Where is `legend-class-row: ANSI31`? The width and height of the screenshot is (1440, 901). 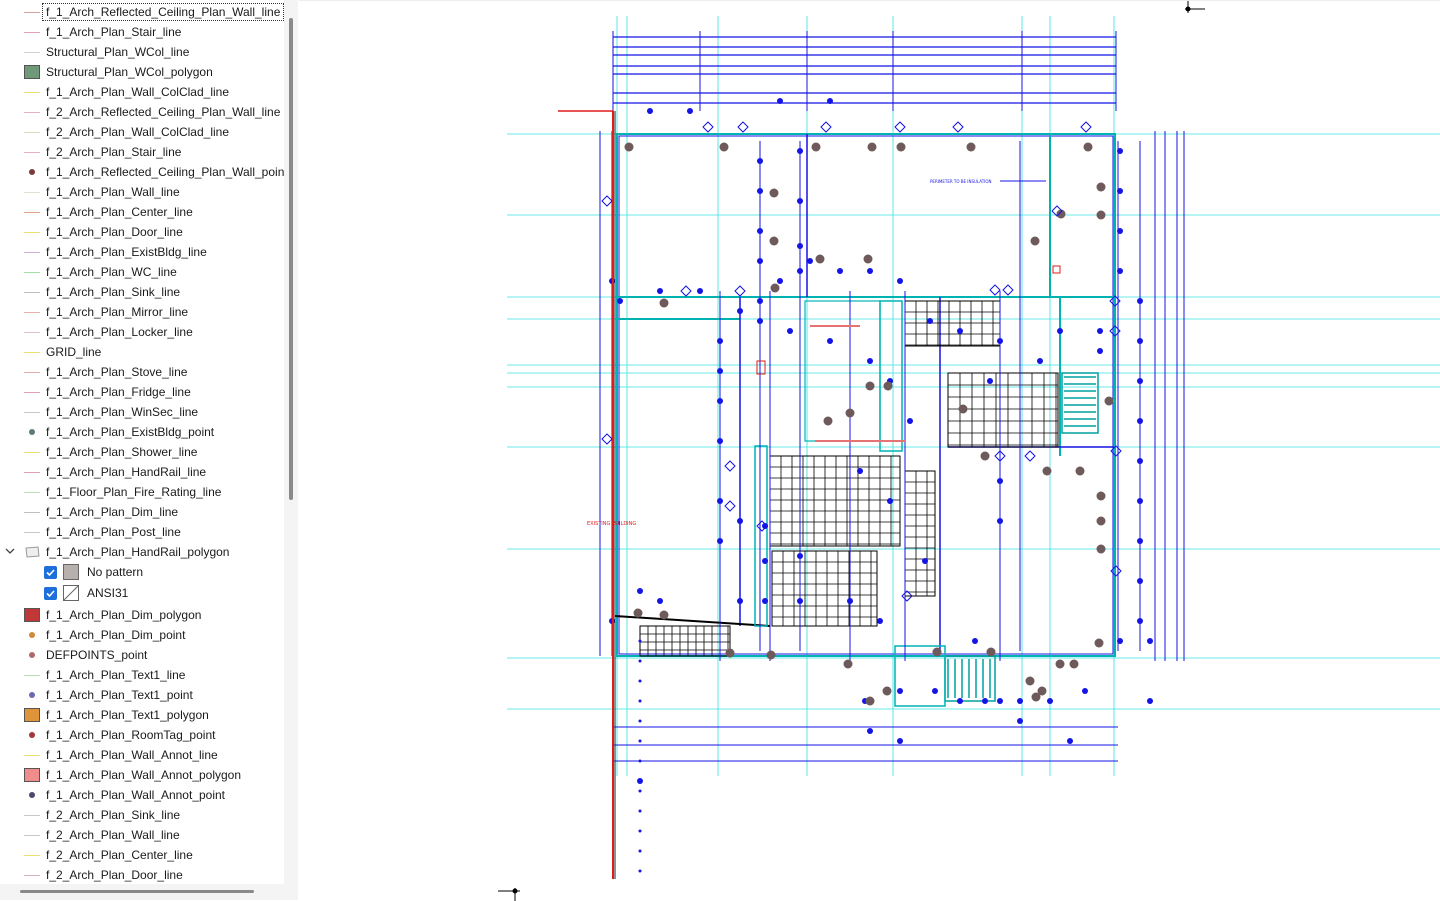
legend-class-row: ANSI31 is located at coordinates (142, 593).